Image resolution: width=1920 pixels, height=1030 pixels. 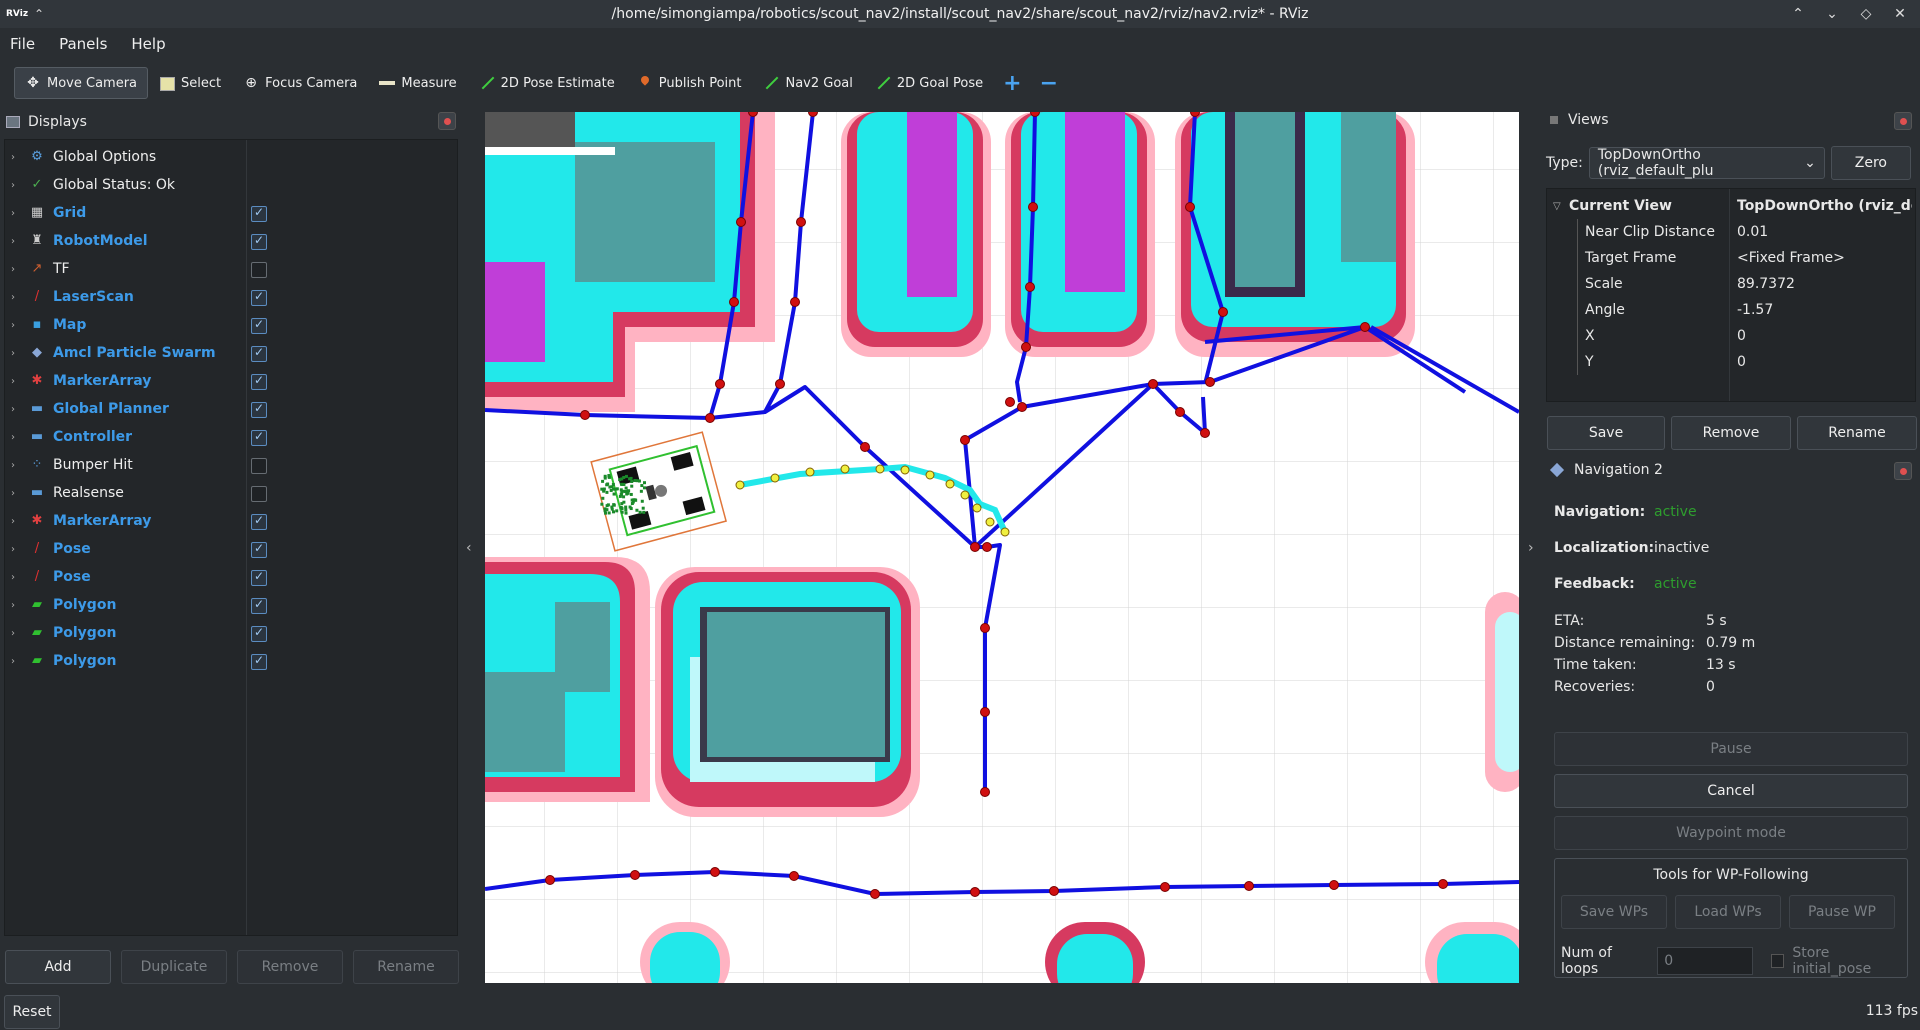 What do you see at coordinates (39, 14) in the screenshot?
I see `keep-above-icon: ⌃` at bounding box center [39, 14].